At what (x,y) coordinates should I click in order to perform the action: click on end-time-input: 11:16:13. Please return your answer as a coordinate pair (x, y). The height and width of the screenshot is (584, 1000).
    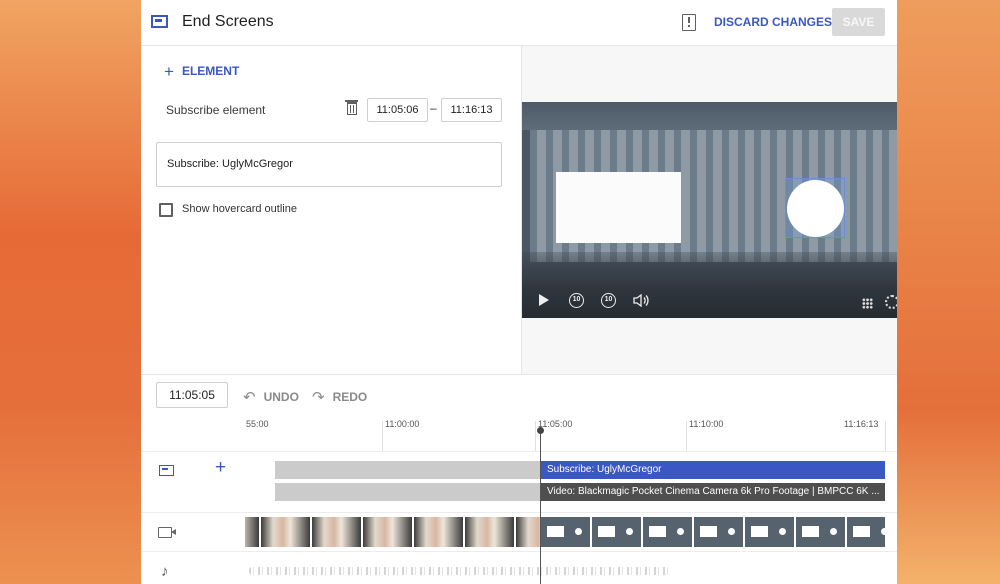
    Looking at the image, I should click on (471, 110).